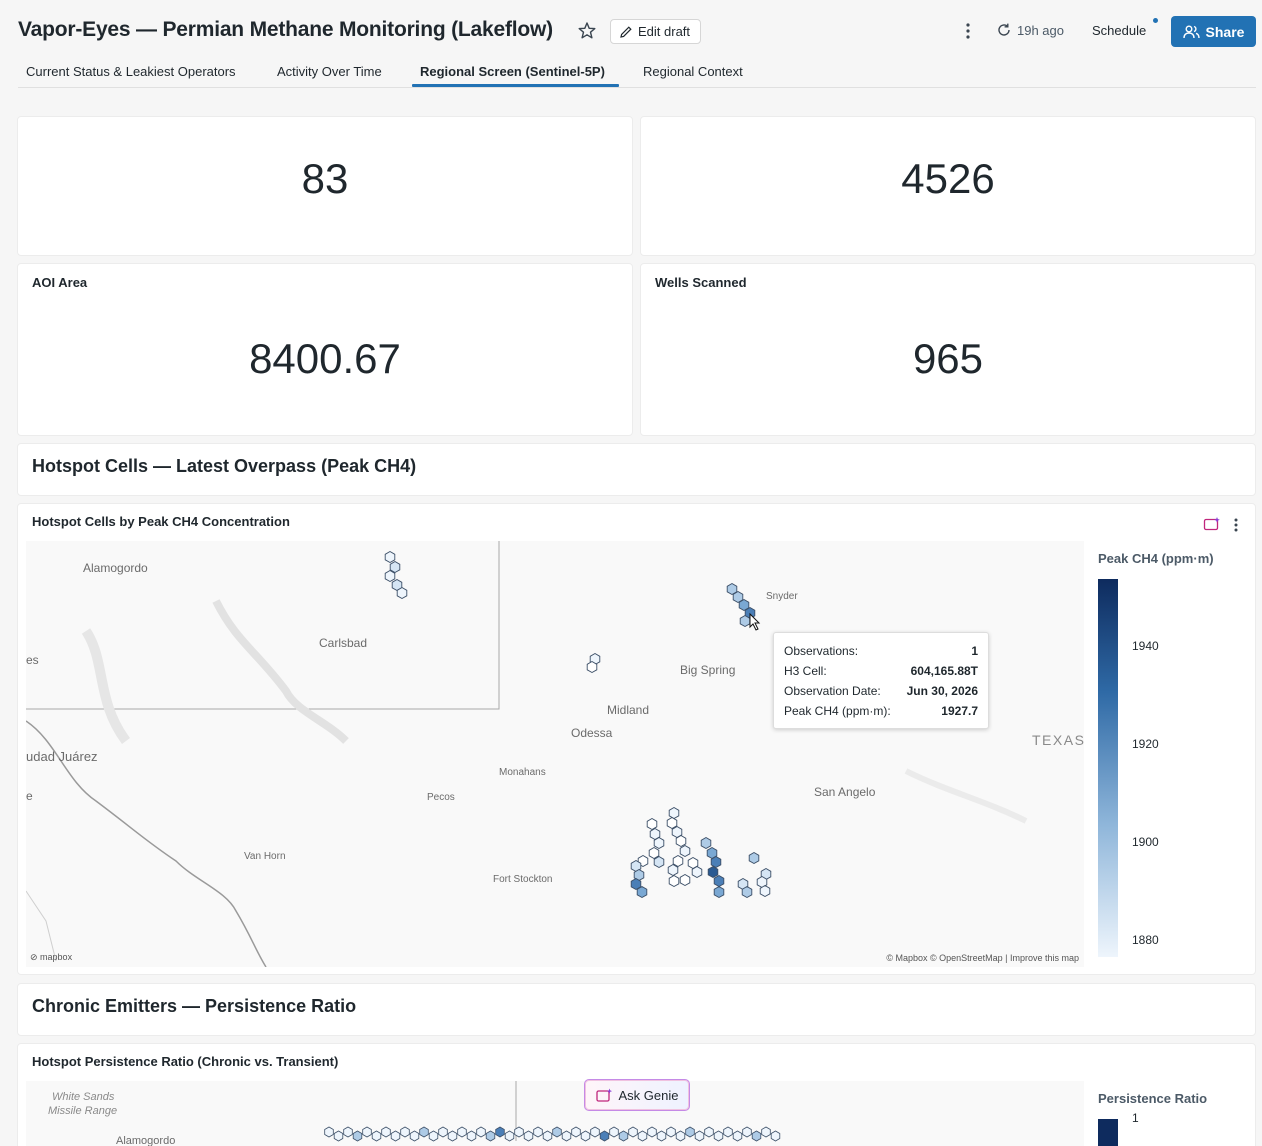  Describe the element at coordinates (587, 31) in the screenshot. I see `star-icon` at that location.